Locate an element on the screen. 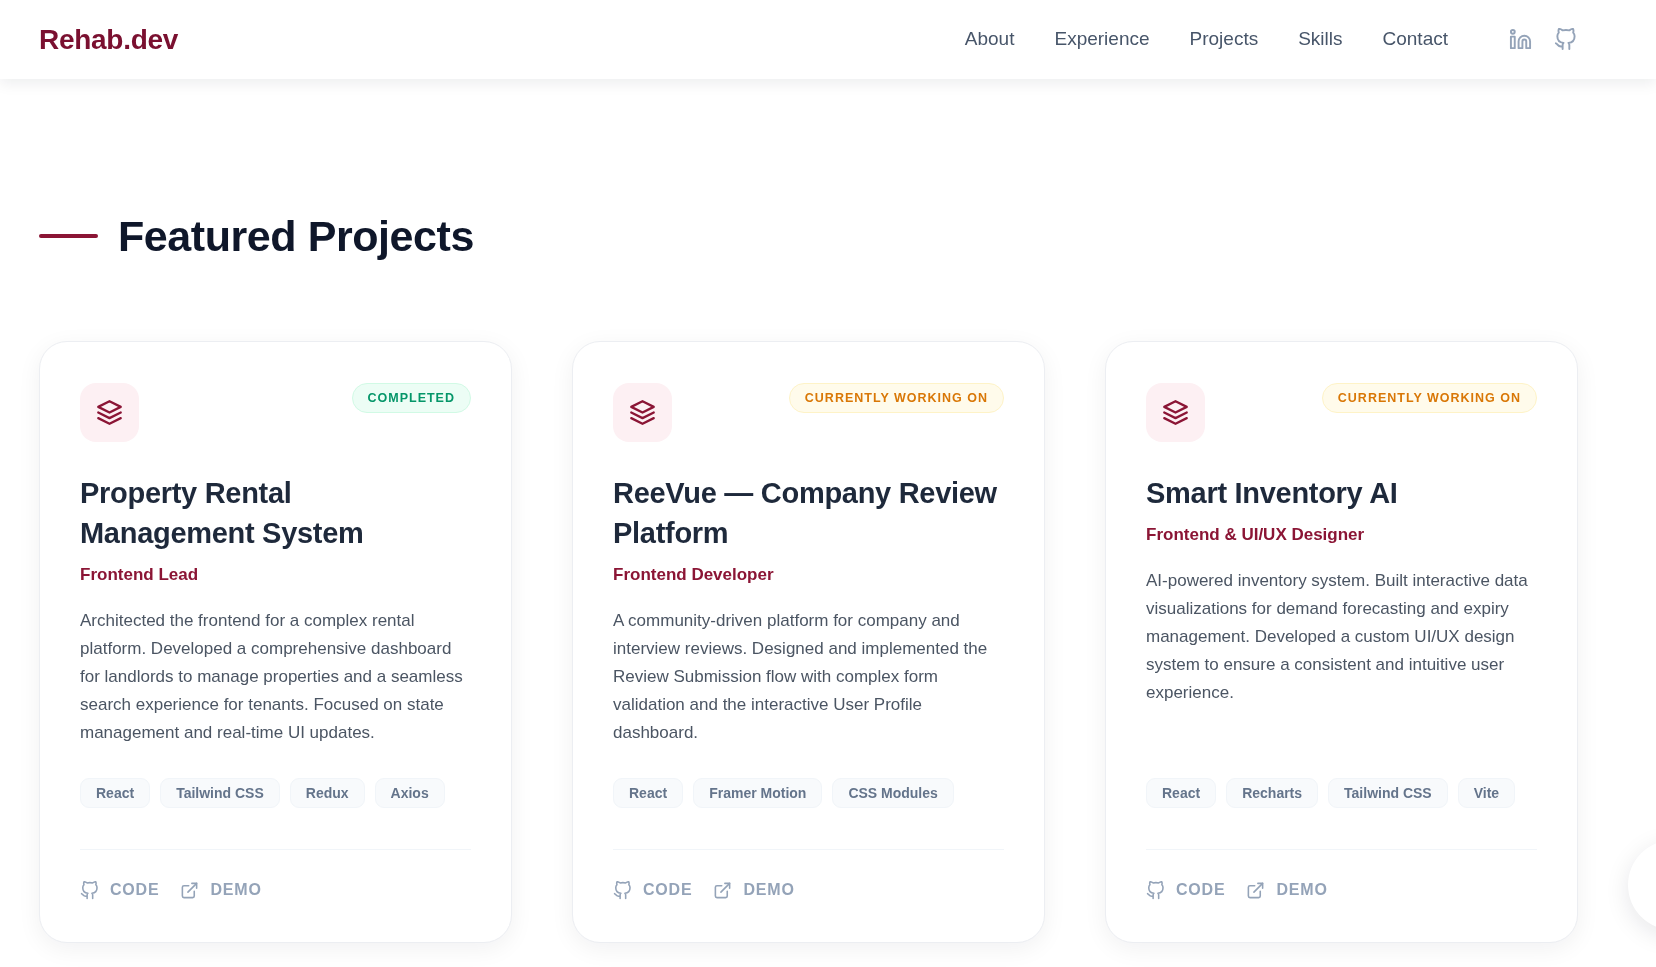  project-title: ReeVue — Company Review Platform is located at coordinates (805, 513).